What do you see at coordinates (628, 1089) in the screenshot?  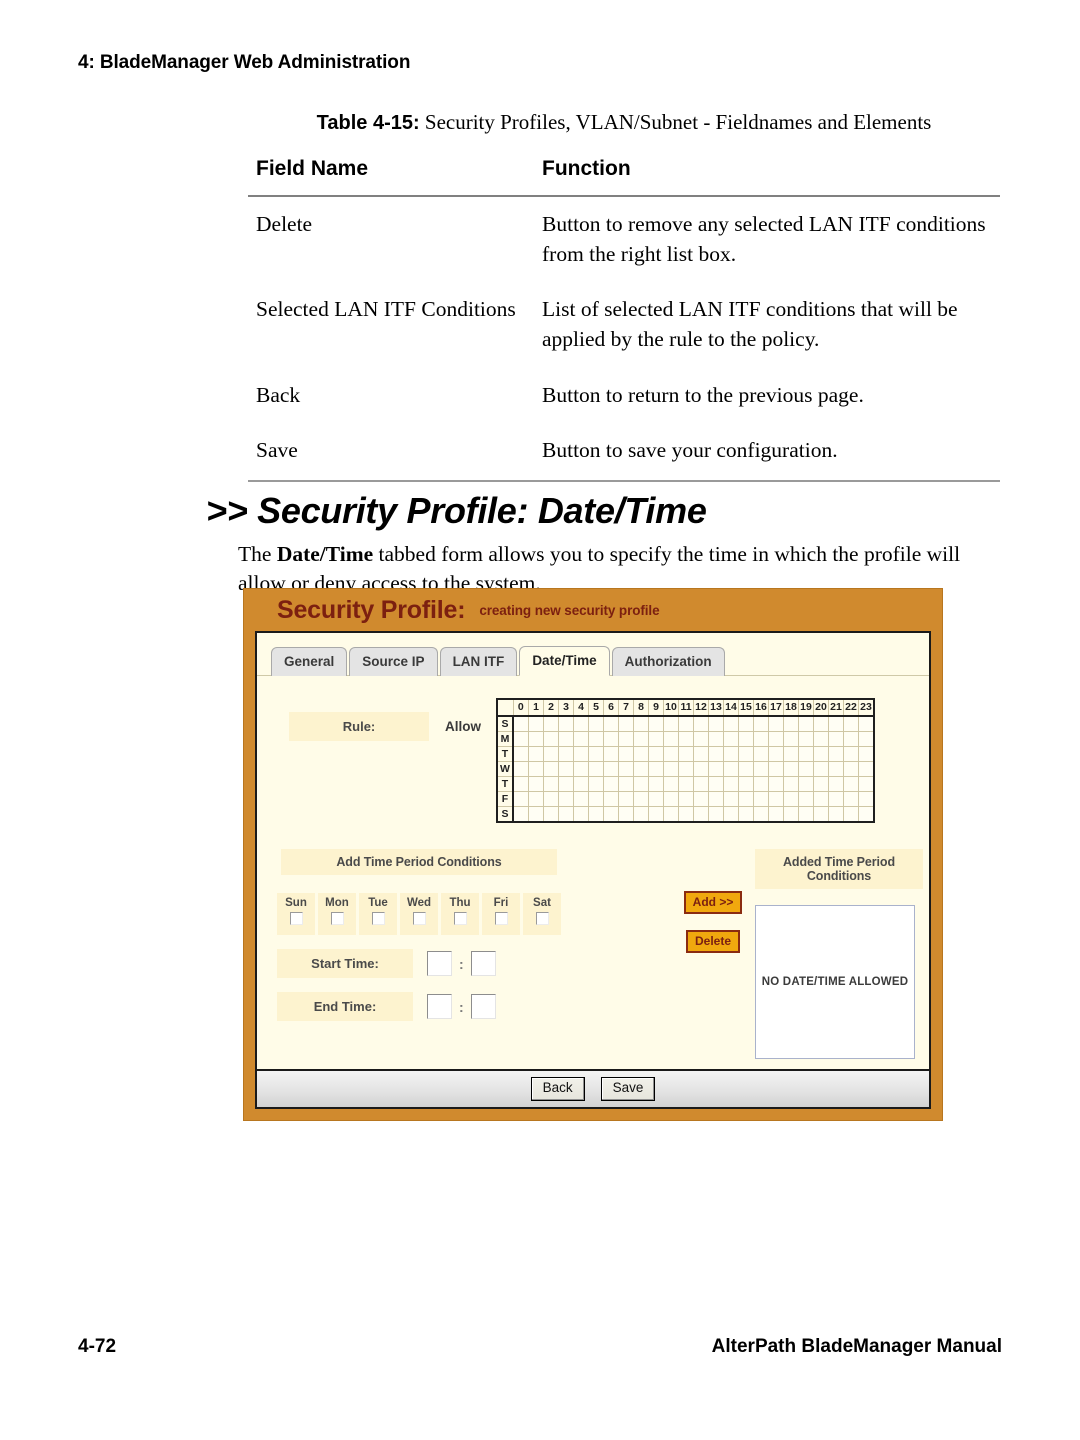 I see `save-button: Save` at bounding box center [628, 1089].